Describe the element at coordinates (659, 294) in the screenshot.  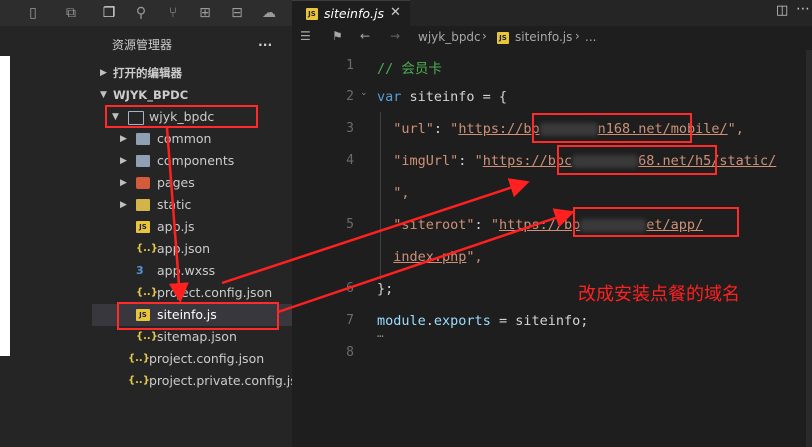
I see `annotation-note: 改成安装点餐的域名` at that location.